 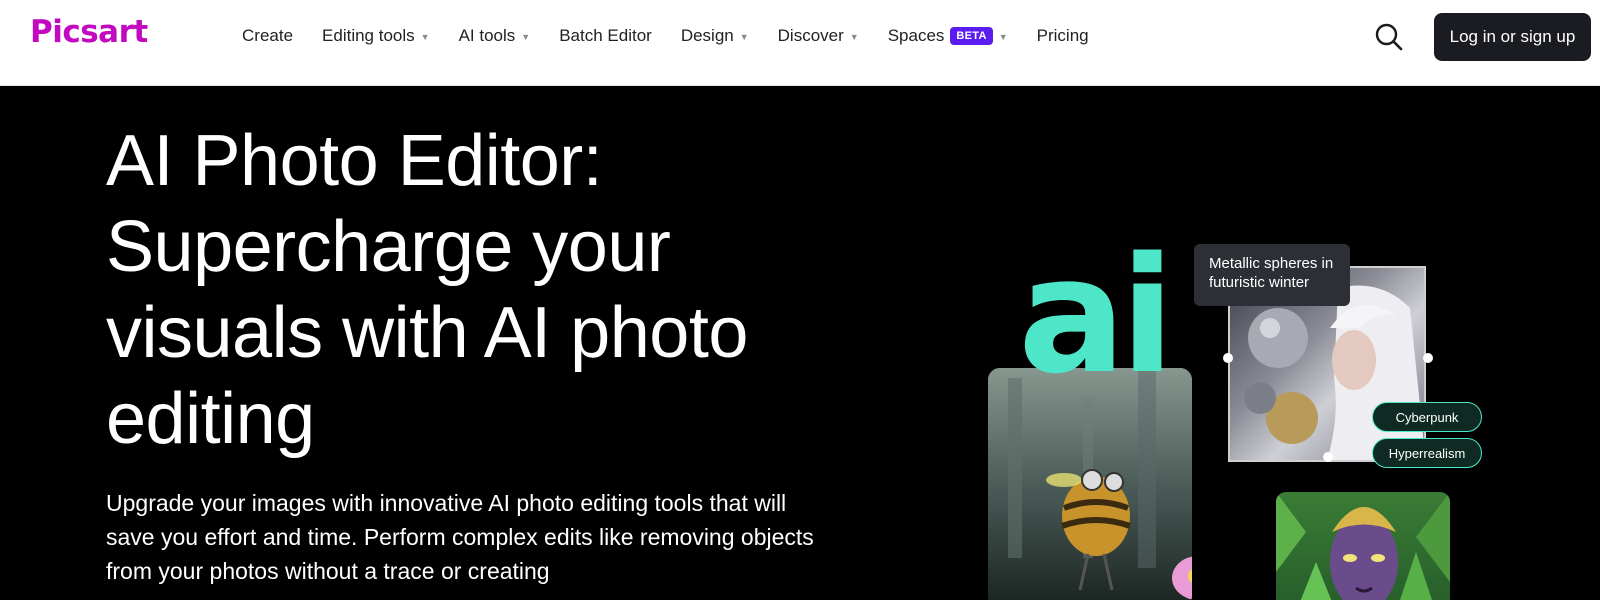 What do you see at coordinates (1512, 37) in the screenshot?
I see `login-signup-button: Log in or sign up` at bounding box center [1512, 37].